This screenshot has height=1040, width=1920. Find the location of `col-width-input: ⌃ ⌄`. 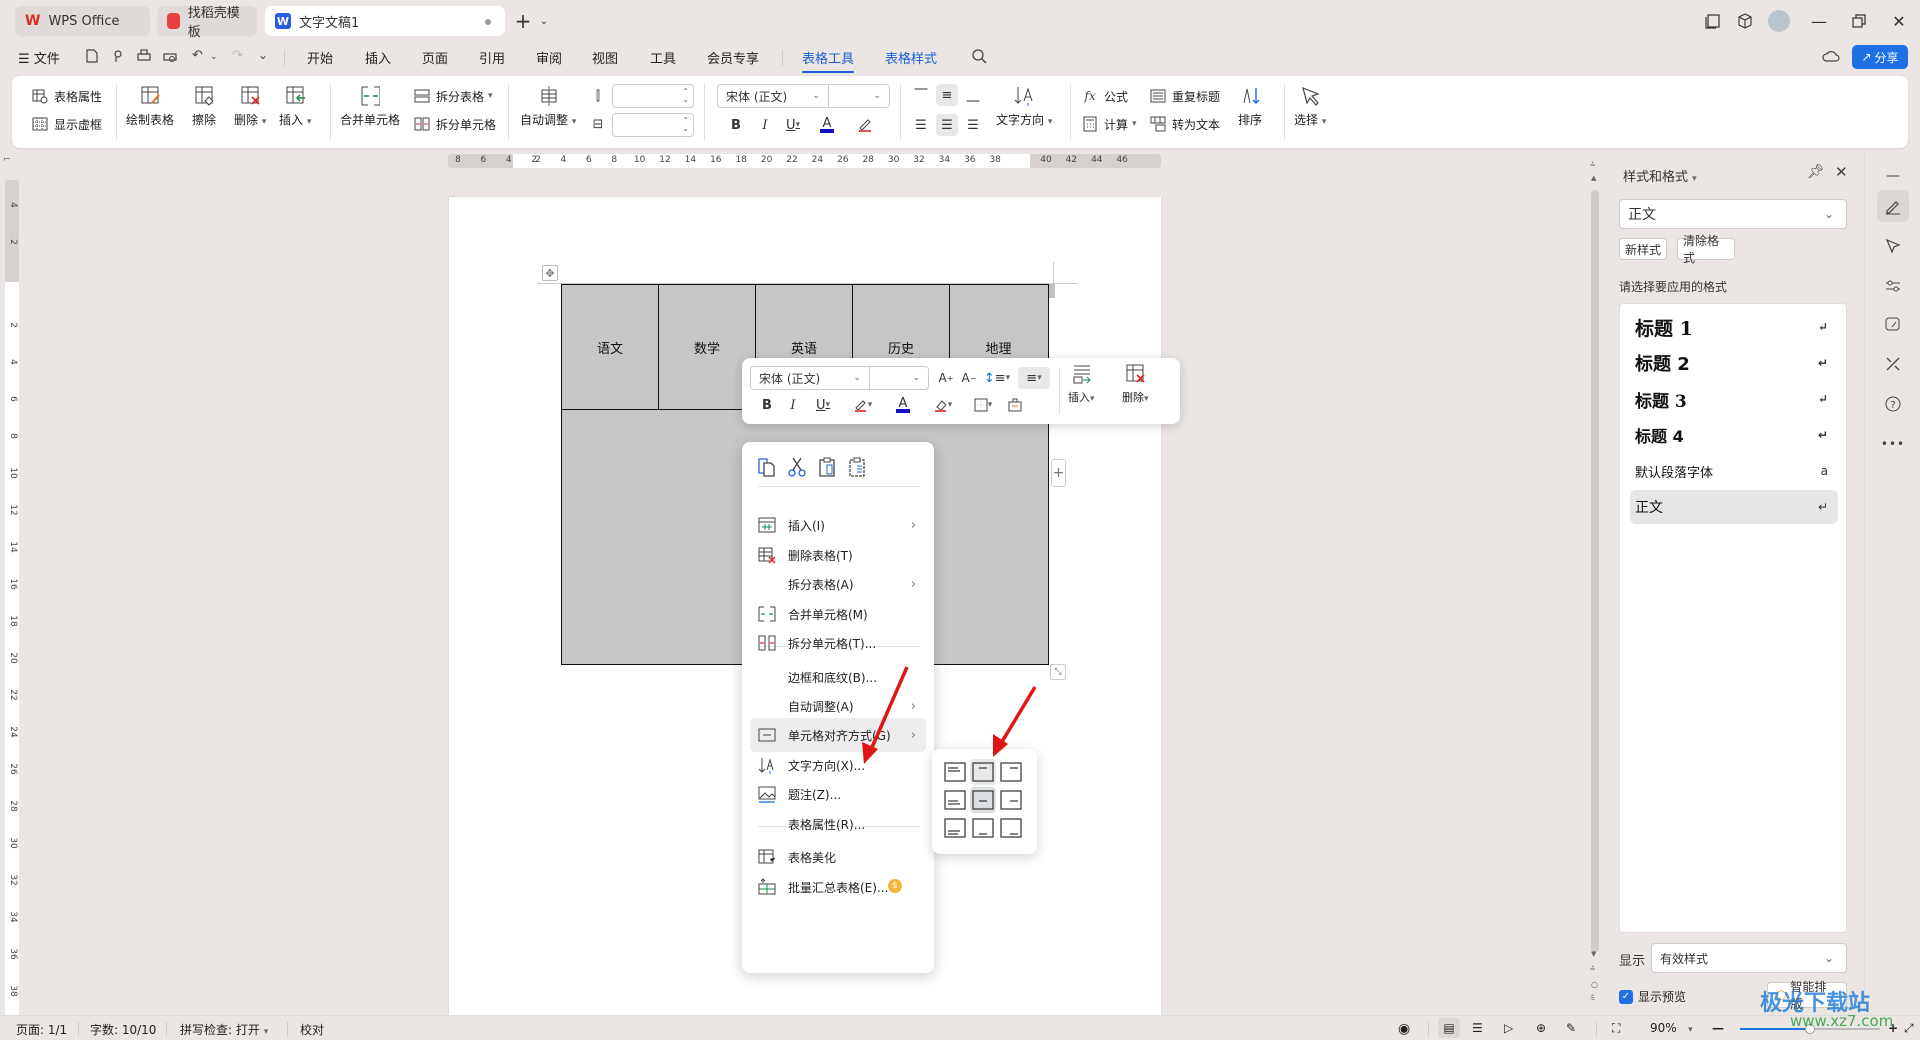

col-width-input: ⌃ ⌄ is located at coordinates (653, 125).